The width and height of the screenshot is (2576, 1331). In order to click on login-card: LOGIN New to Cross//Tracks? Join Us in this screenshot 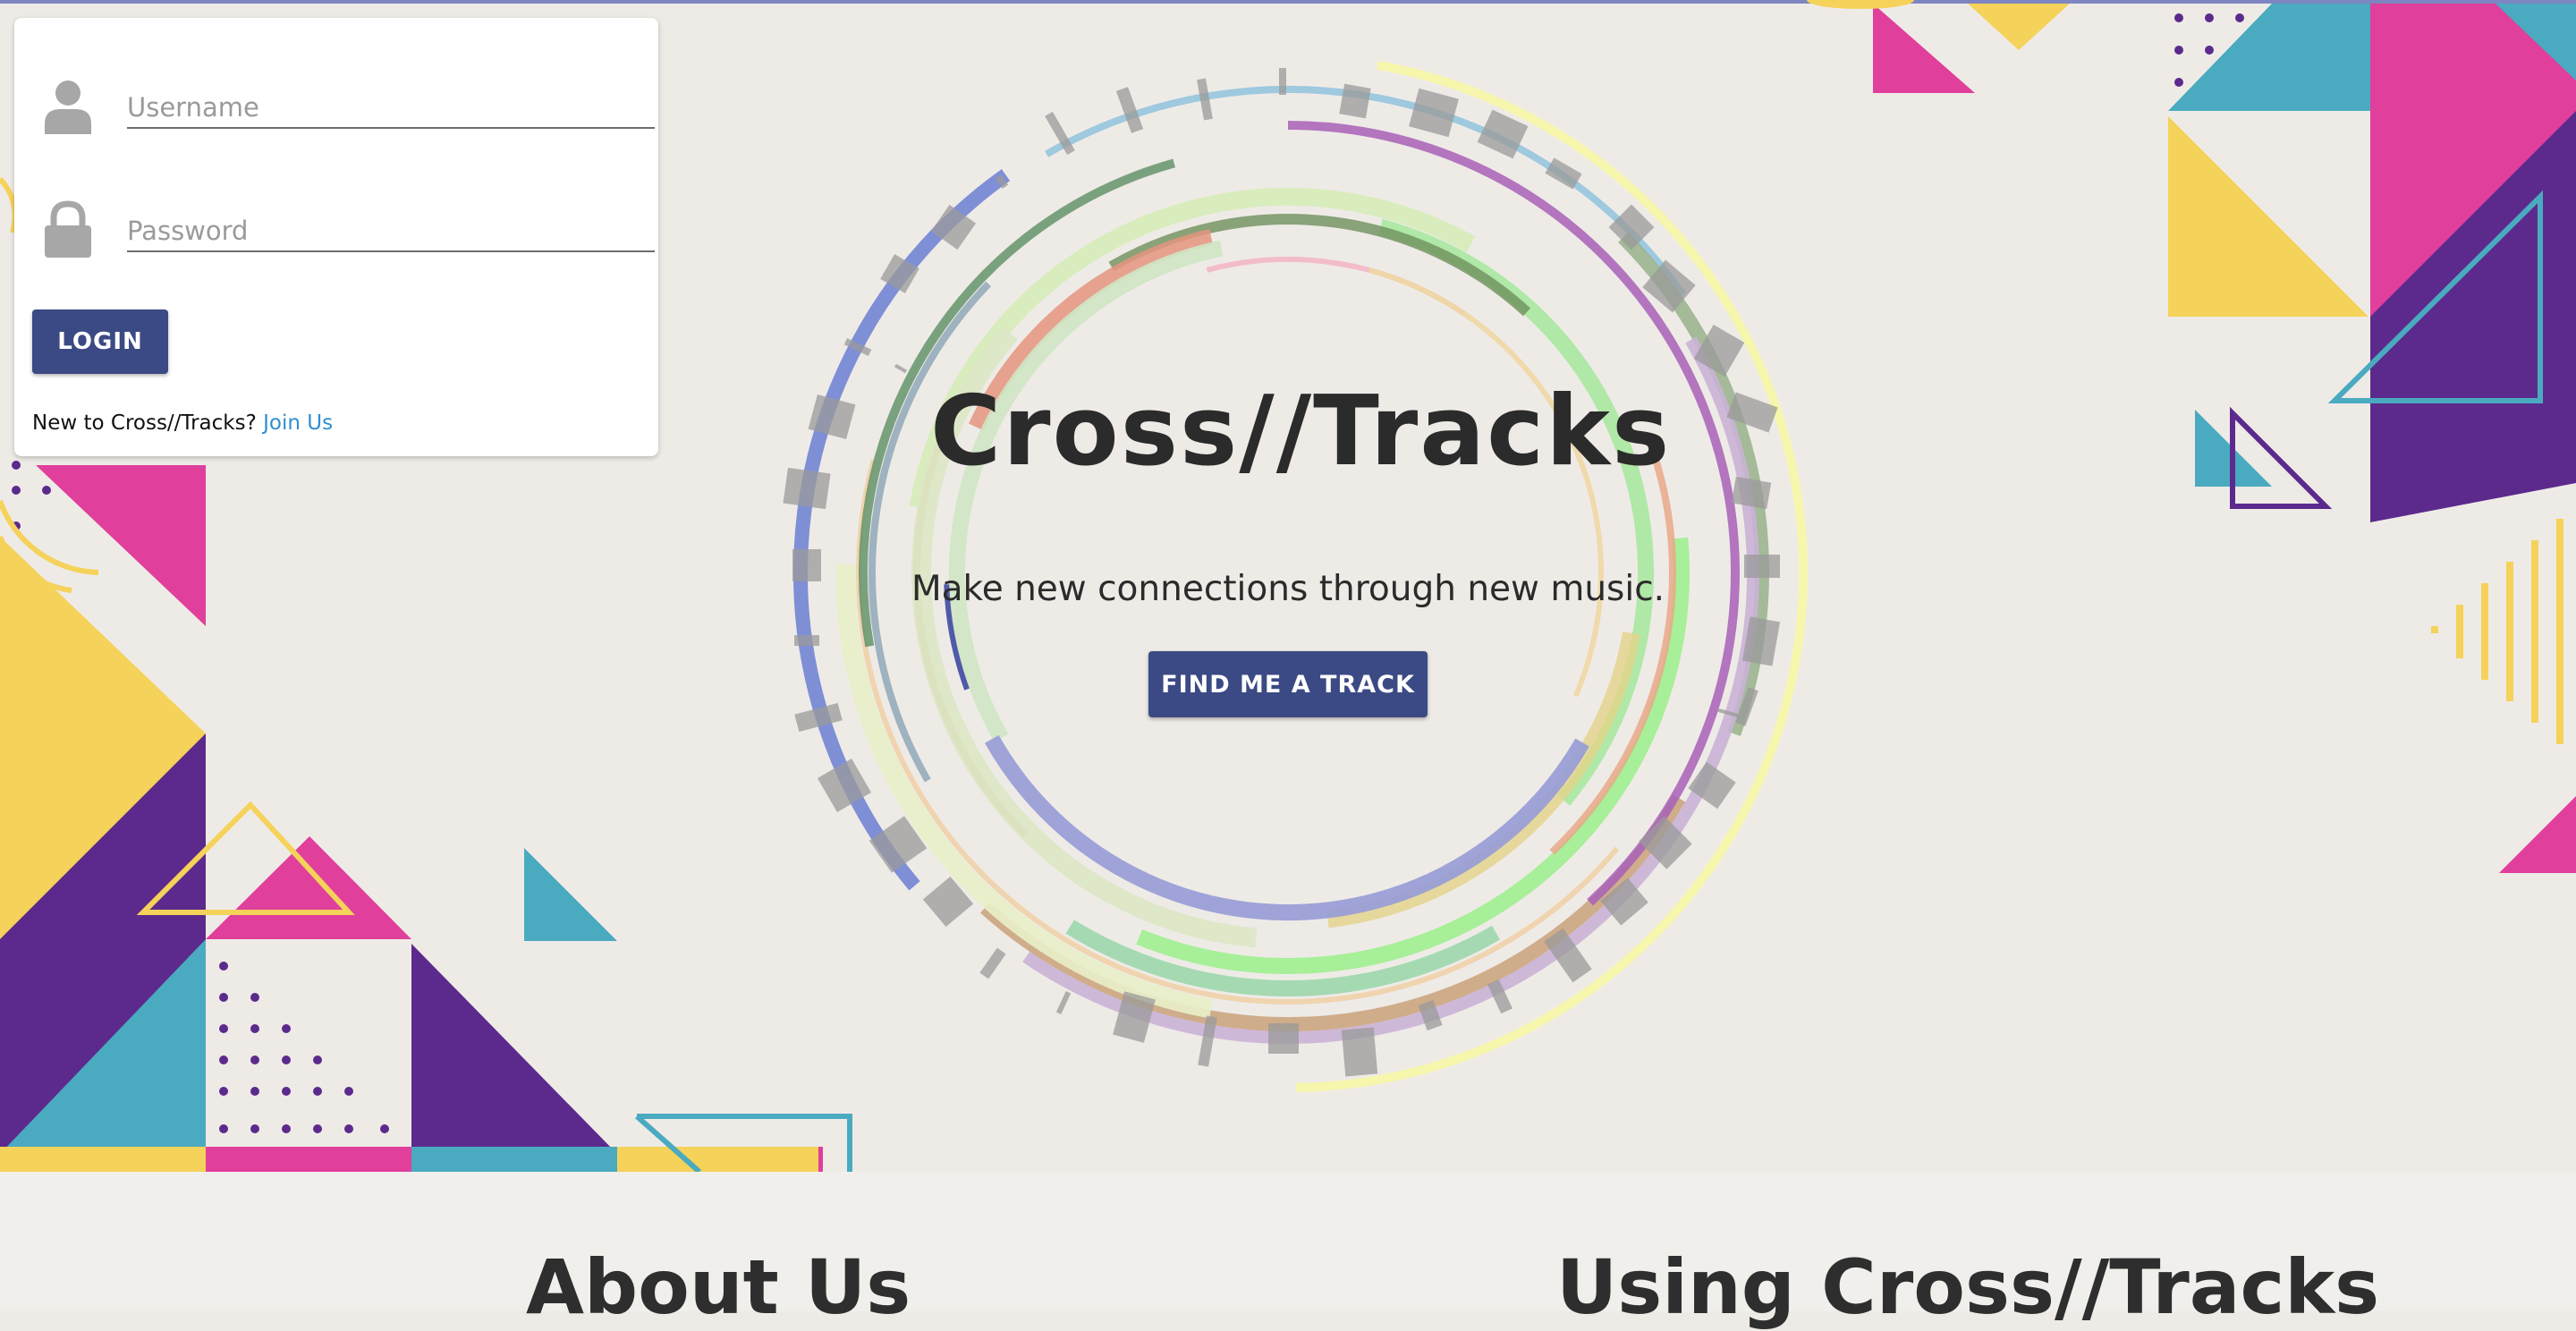, I will do `click(336, 237)`.